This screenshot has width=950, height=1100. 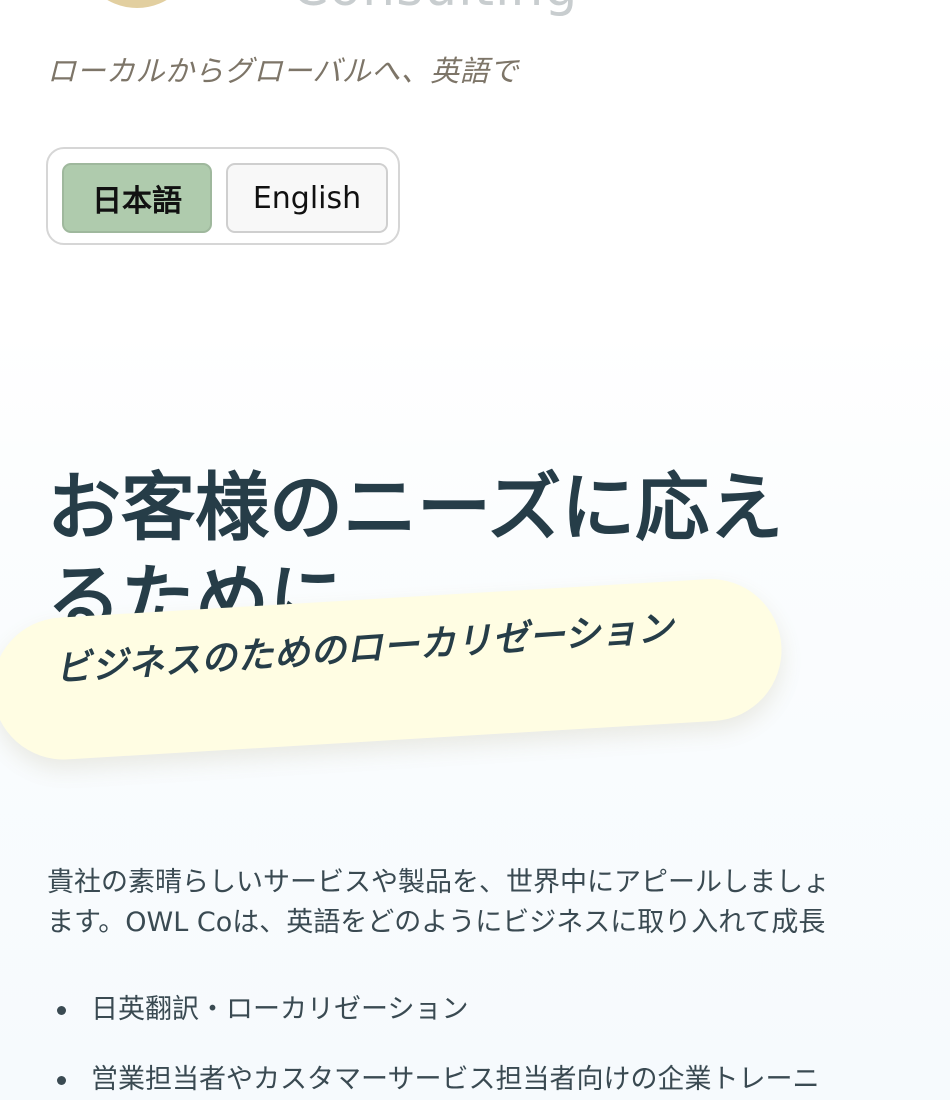 What do you see at coordinates (438, 882) in the screenshot?
I see `intro-line-1: 貴社の素晴らしいサービスや製品を、世界中にアピールしましょ` at bounding box center [438, 882].